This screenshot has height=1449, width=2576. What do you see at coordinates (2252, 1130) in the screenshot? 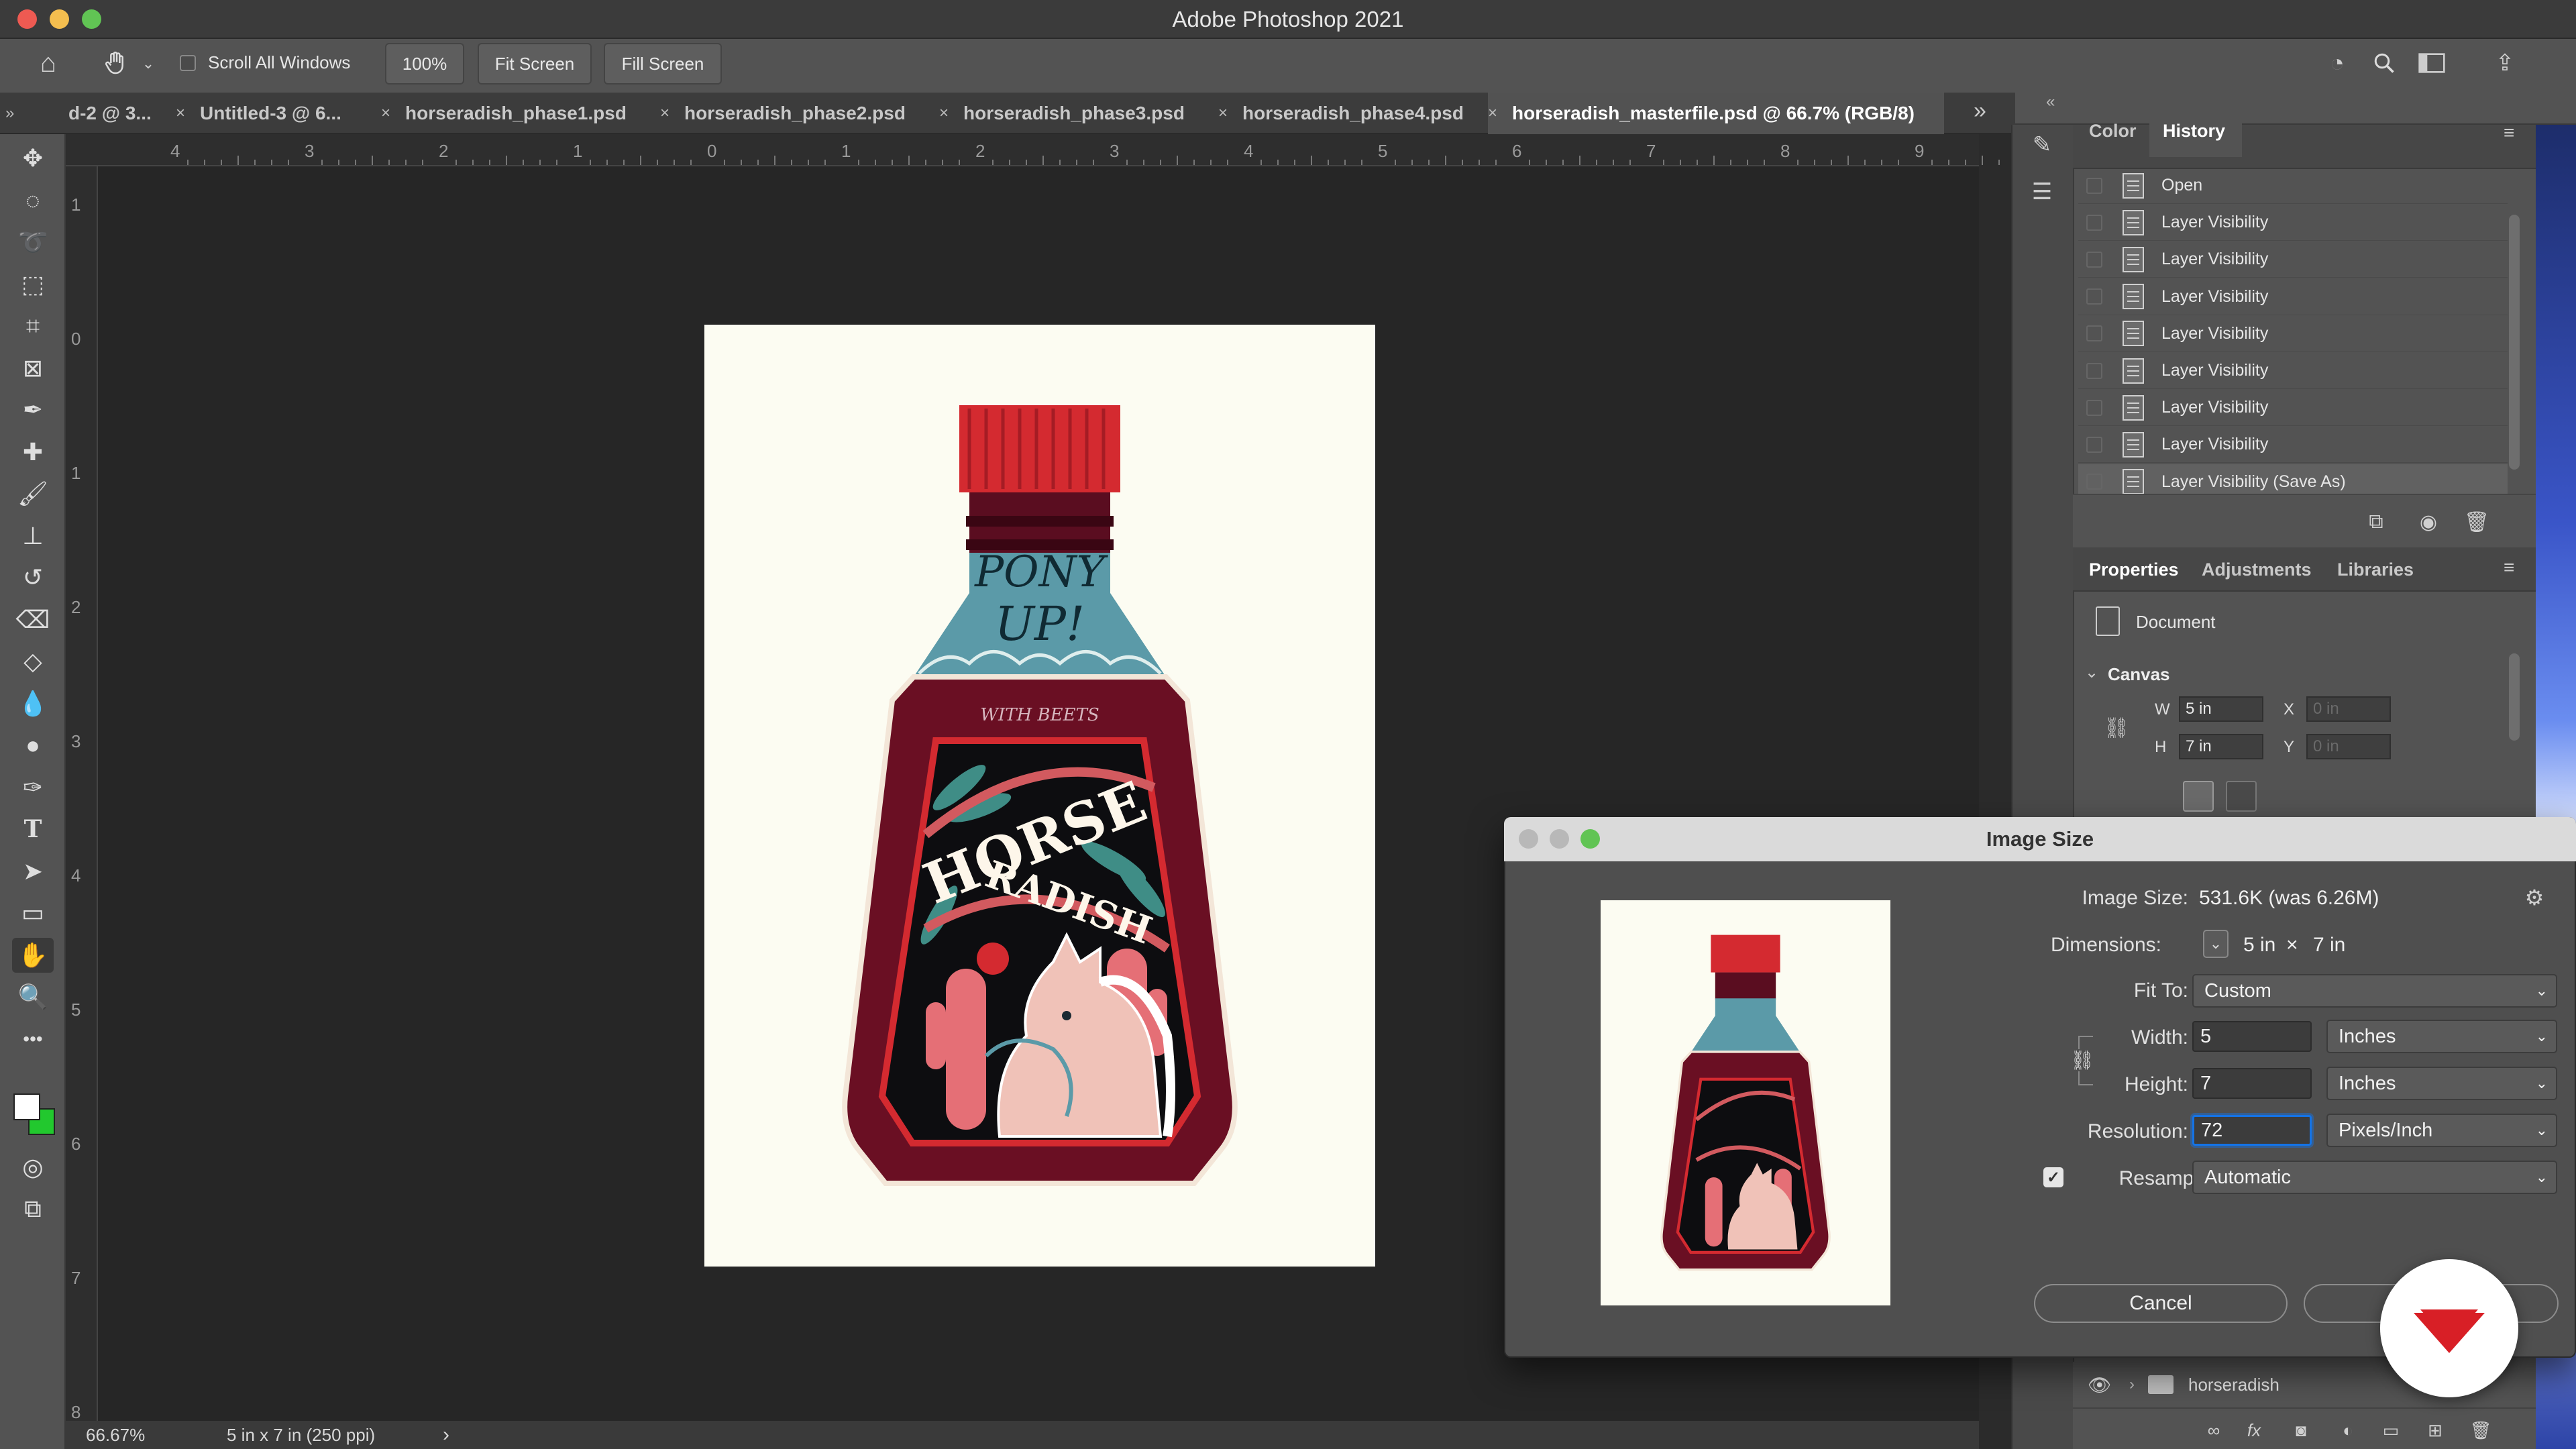
I see `resolution-input: 72` at bounding box center [2252, 1130].